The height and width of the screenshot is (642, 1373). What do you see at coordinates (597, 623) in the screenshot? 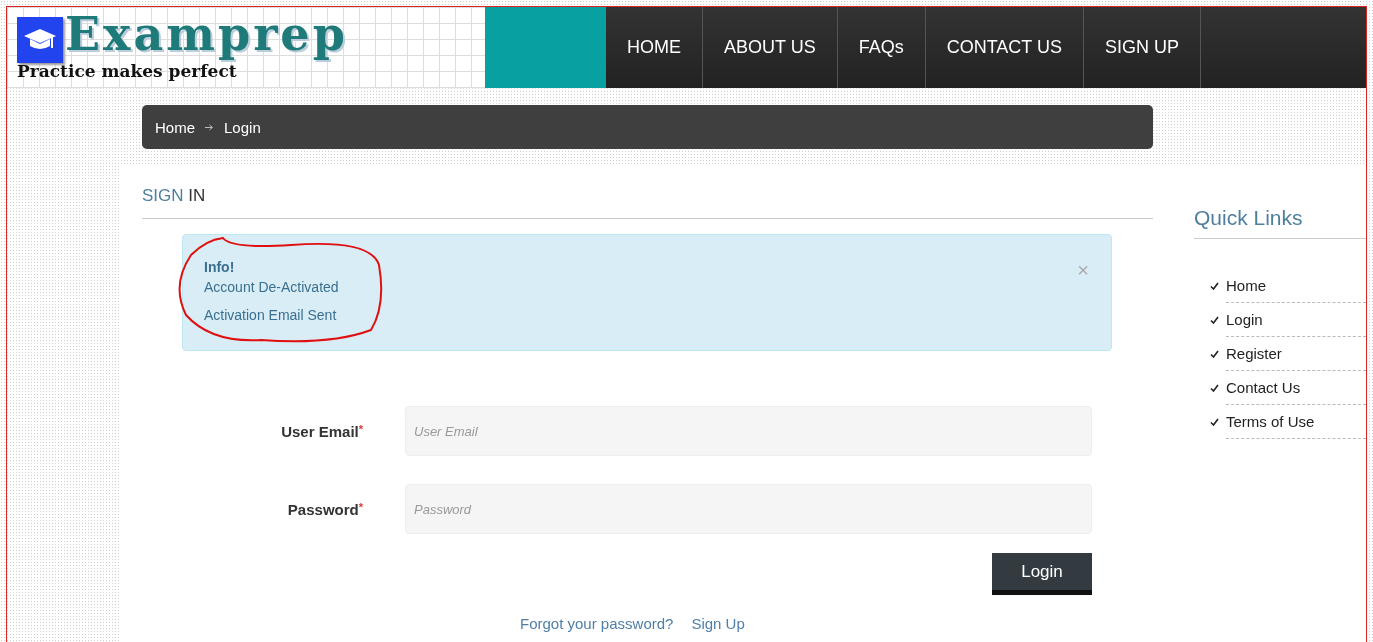
I see `link: Forgot your password?` at bounding box center [597, 623].